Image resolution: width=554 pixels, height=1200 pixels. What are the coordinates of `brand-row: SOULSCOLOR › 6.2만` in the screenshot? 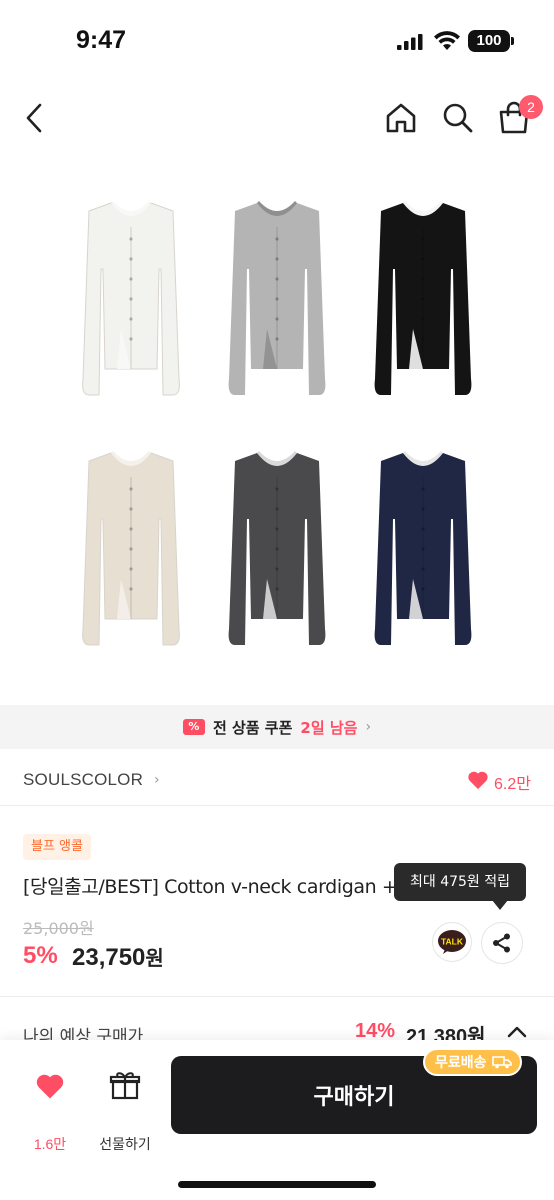 It's located at (277, 782).